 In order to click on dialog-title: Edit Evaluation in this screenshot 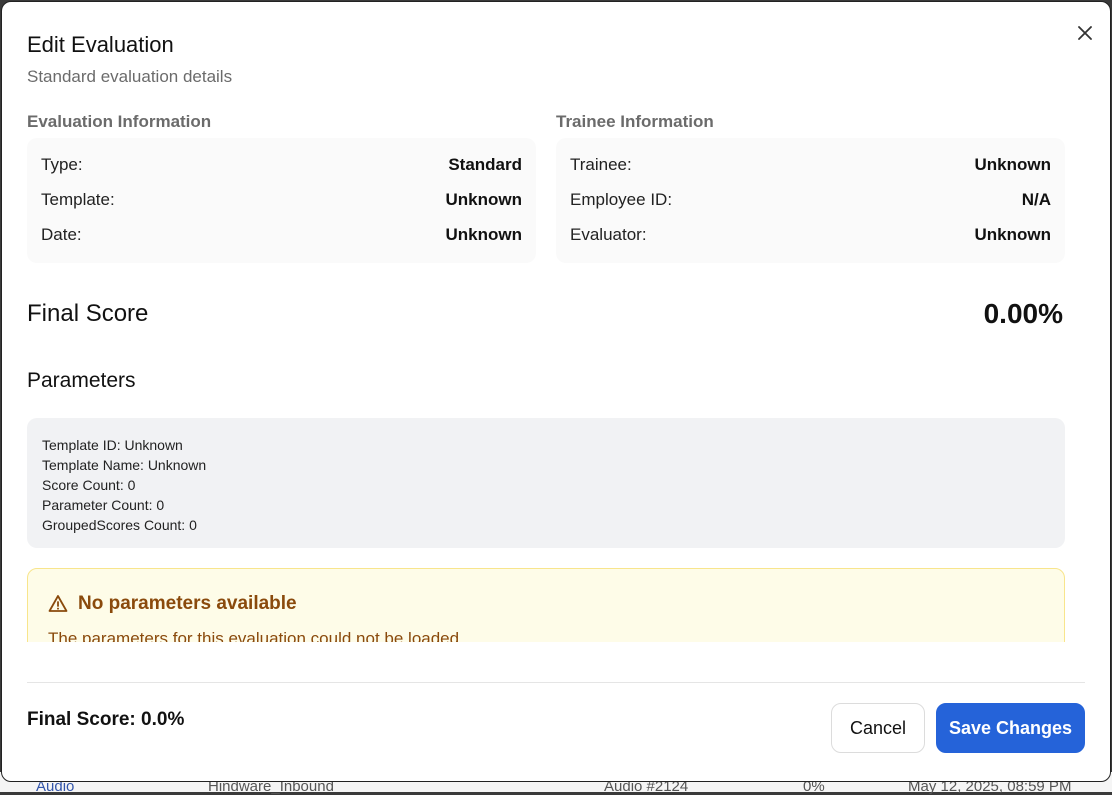, I will do `click(100, 44)`.